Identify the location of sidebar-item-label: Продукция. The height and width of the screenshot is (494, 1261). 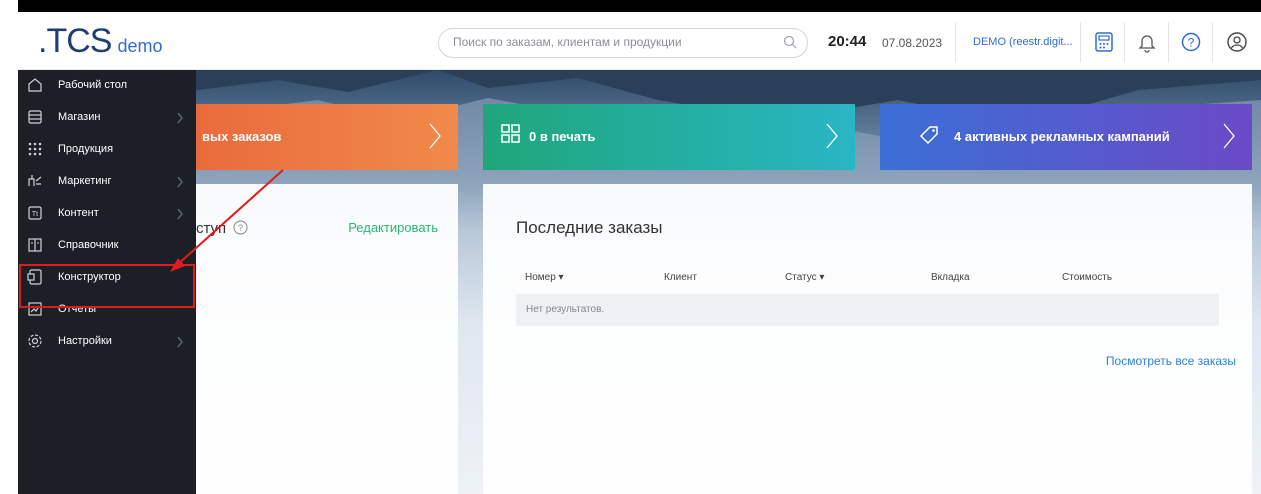
(86, 149).